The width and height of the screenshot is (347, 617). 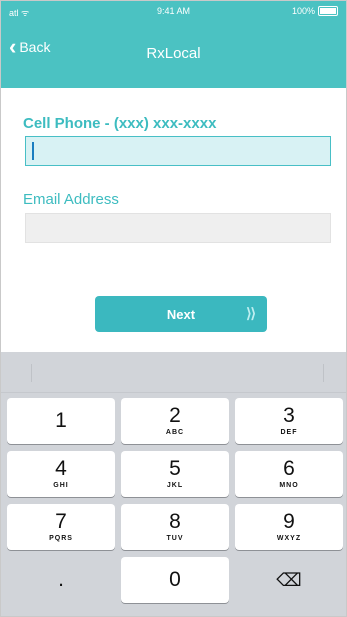 I want to click on battery-percent: 100%, so click(x=303, y=11).